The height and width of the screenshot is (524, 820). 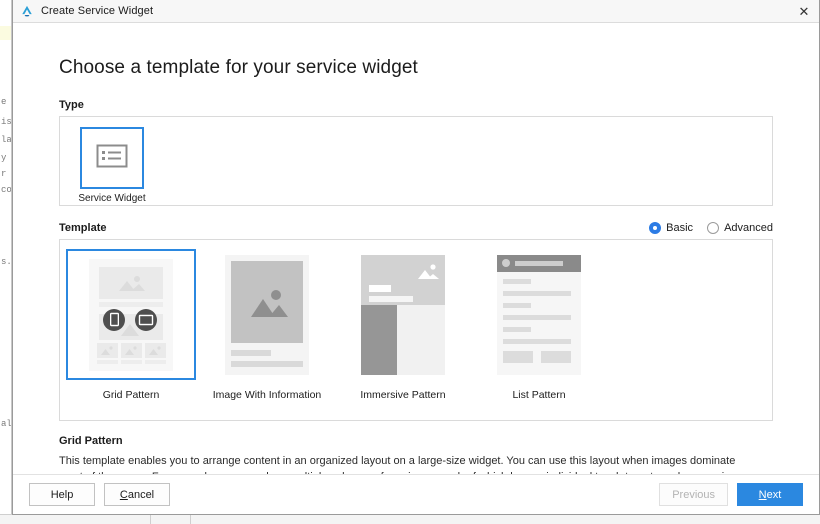 What do you see at coordinates (762, 494) in the screenshot?
I see `next-mnemonic: N` at bounding box center [762, 494].